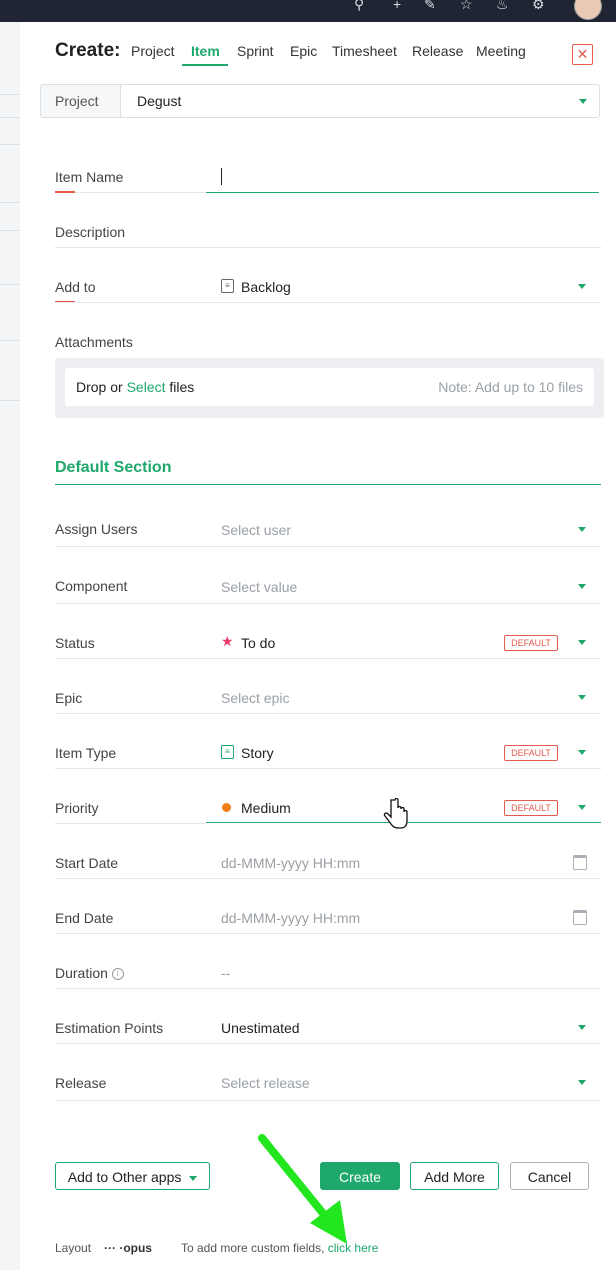  What do you see at coordinates (205, 65) in the screenshot?
I see `active-tab-underline` at bounding box center [205, 65].